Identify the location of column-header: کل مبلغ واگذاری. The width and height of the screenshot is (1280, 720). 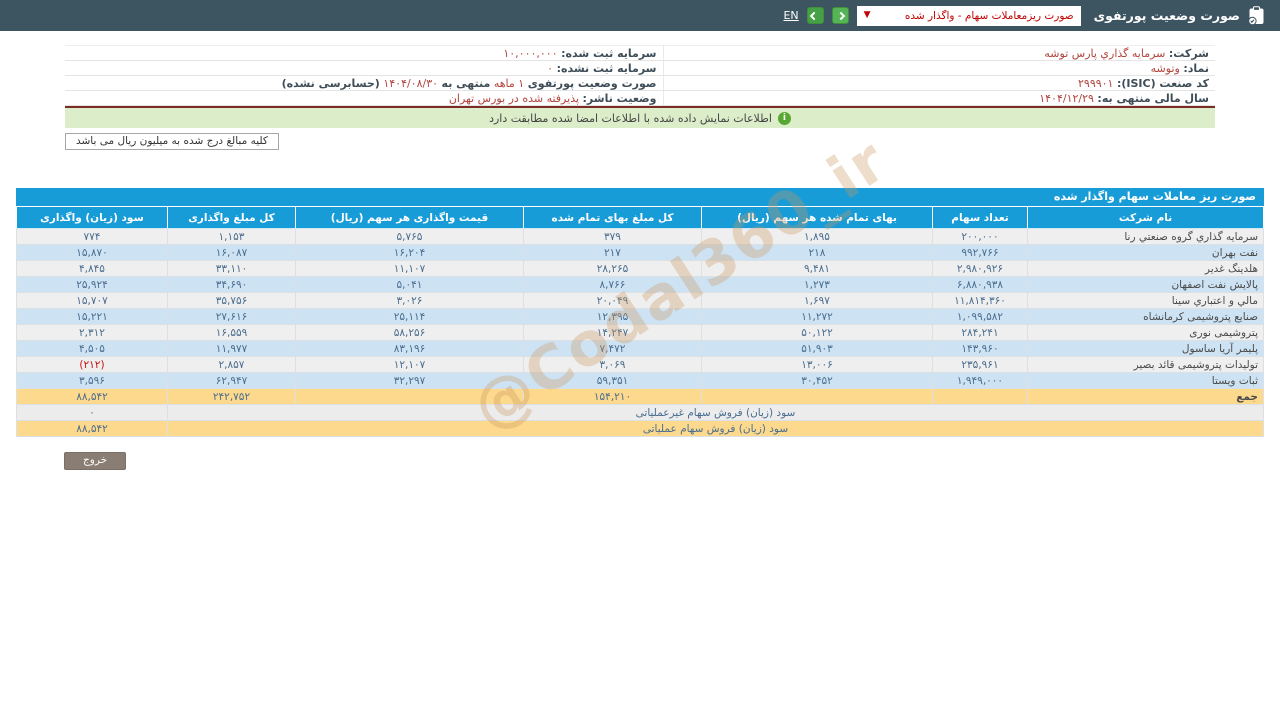
(231, 217).